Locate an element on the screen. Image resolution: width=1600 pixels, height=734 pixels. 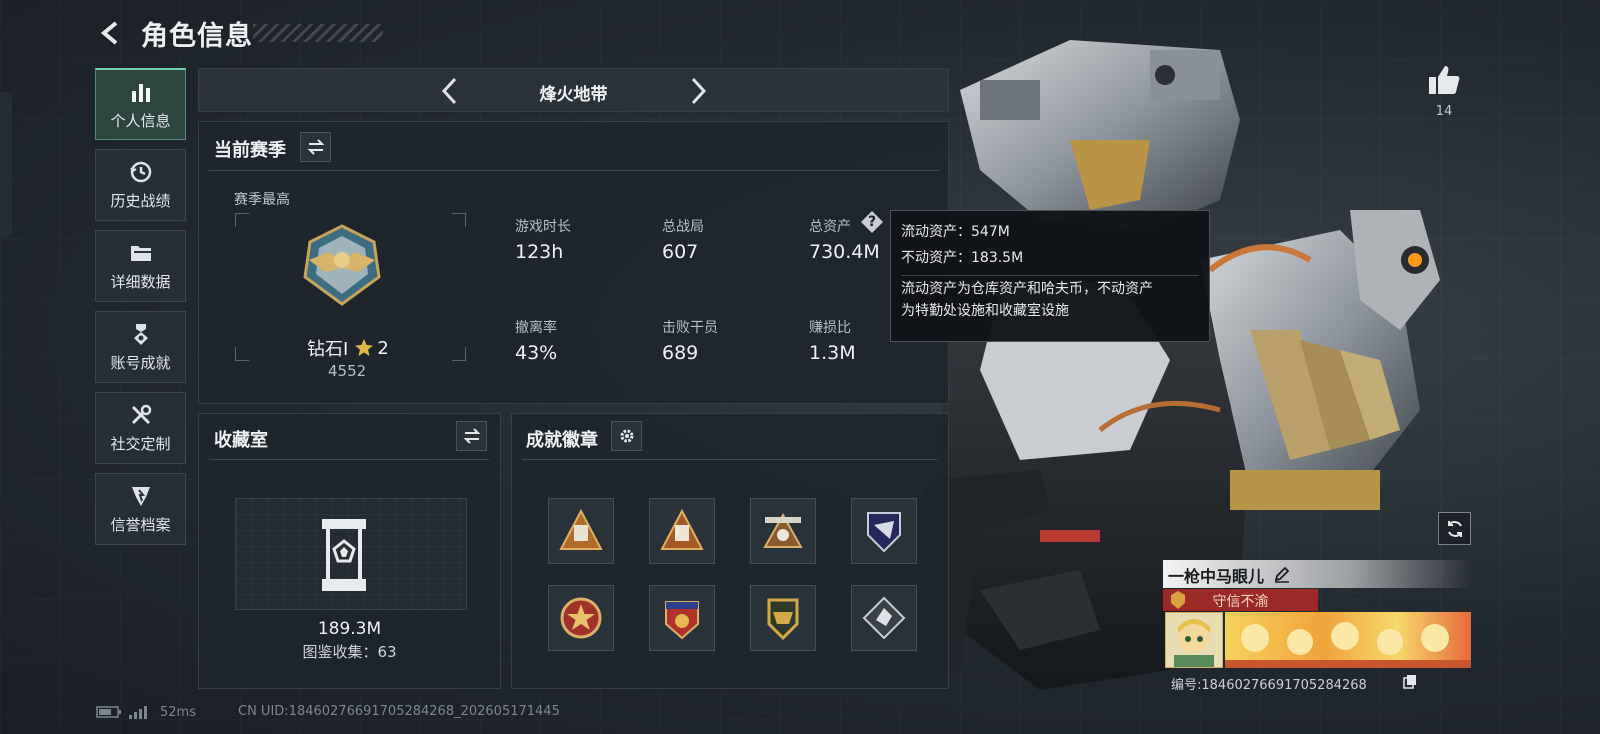
badge-1-icon is located at coordinates (581, 529).